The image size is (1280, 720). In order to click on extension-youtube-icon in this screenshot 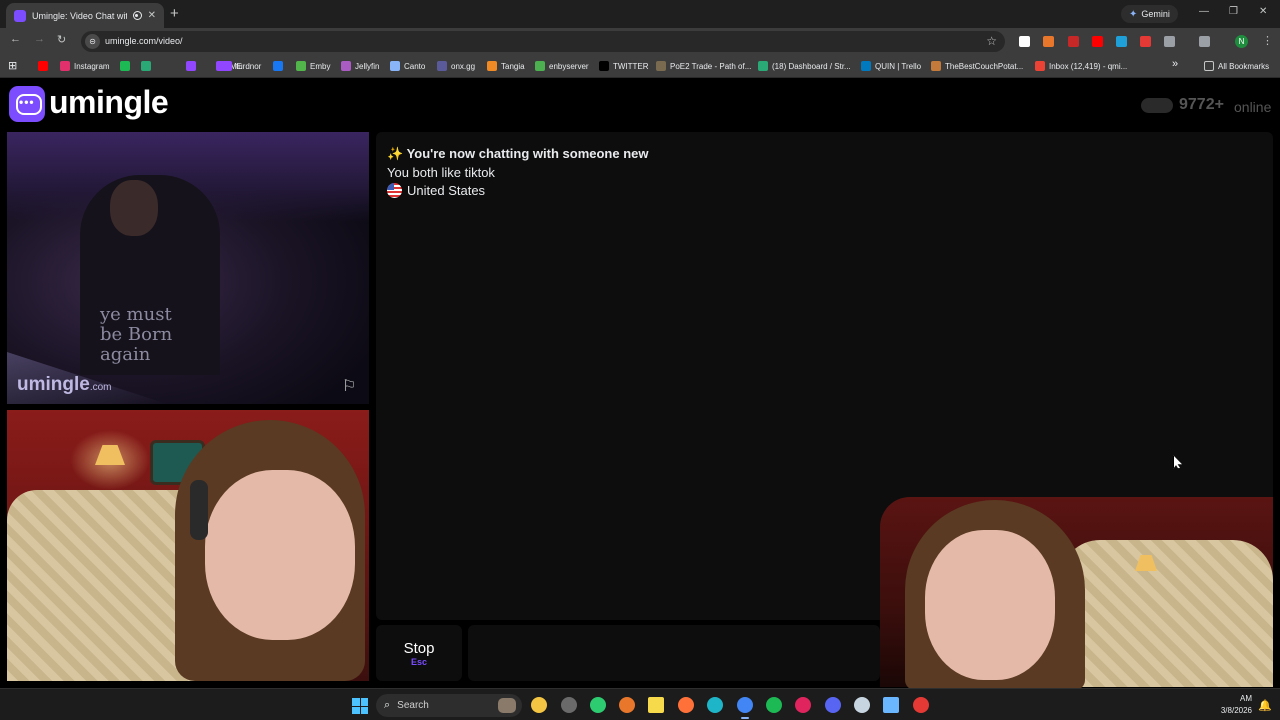, I will do `click(1097, 41)`.